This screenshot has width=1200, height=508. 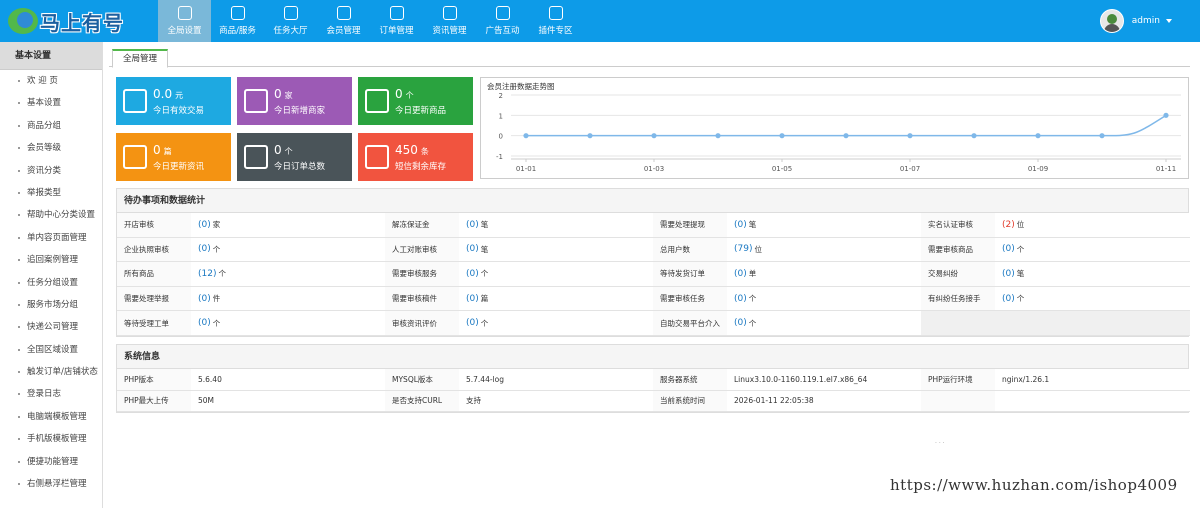 What do you see at coordinates (51, 417) in the screenshot?
I see `sidebar-item: 电脑端模板管理` at bounding box center [51, 417].